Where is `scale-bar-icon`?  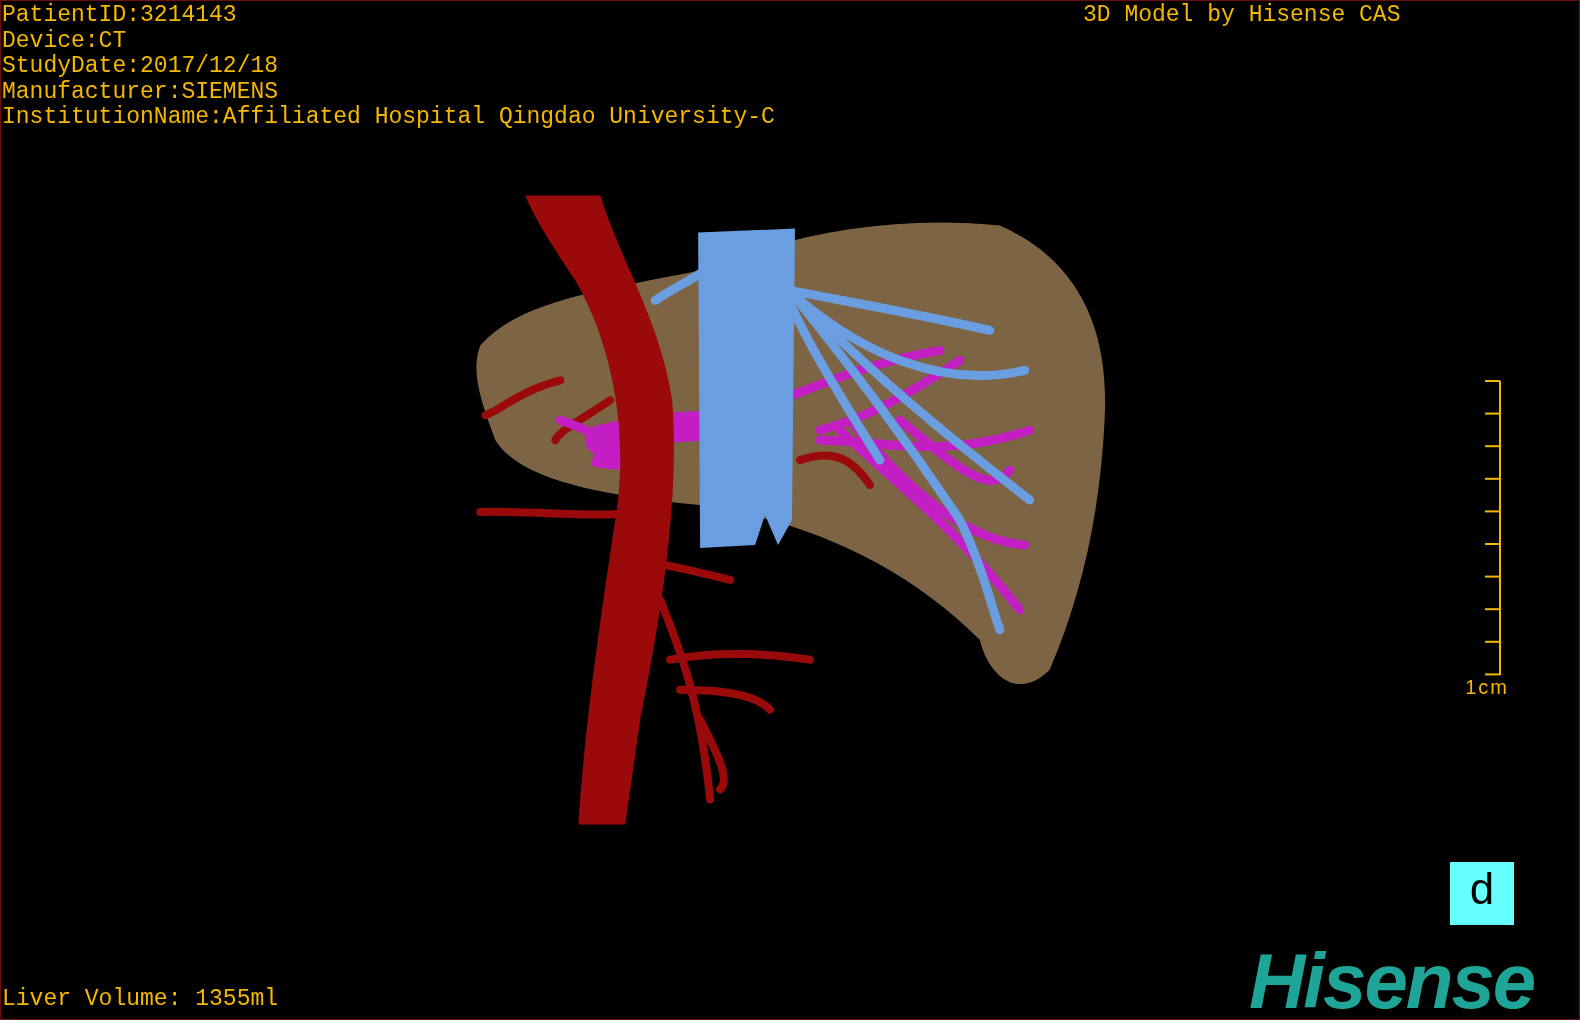
scale-bar-icon is located at coordinates (1493, 528).